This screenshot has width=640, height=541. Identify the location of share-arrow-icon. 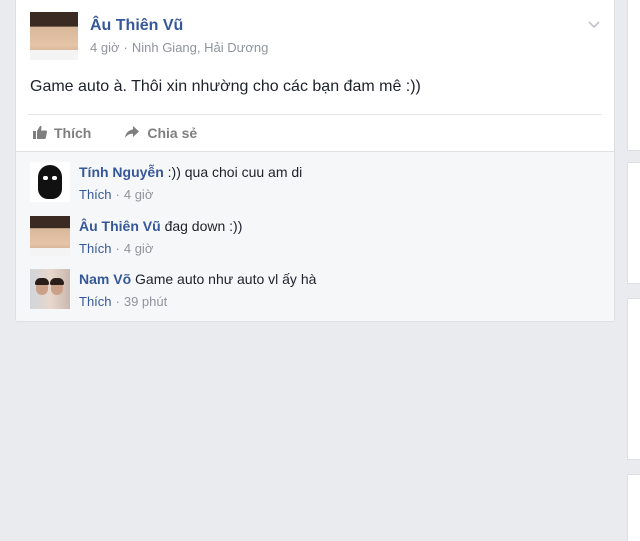
(135, 133).